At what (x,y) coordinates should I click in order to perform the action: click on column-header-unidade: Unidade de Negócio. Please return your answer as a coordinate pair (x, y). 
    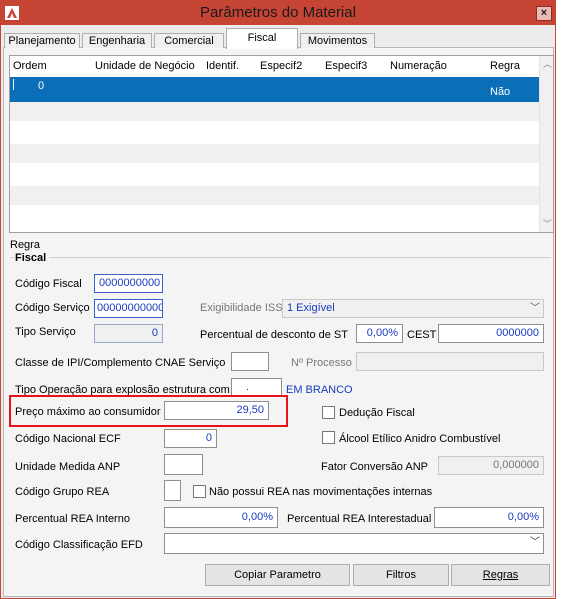
    Looking at the image, I should click on (145, 66).